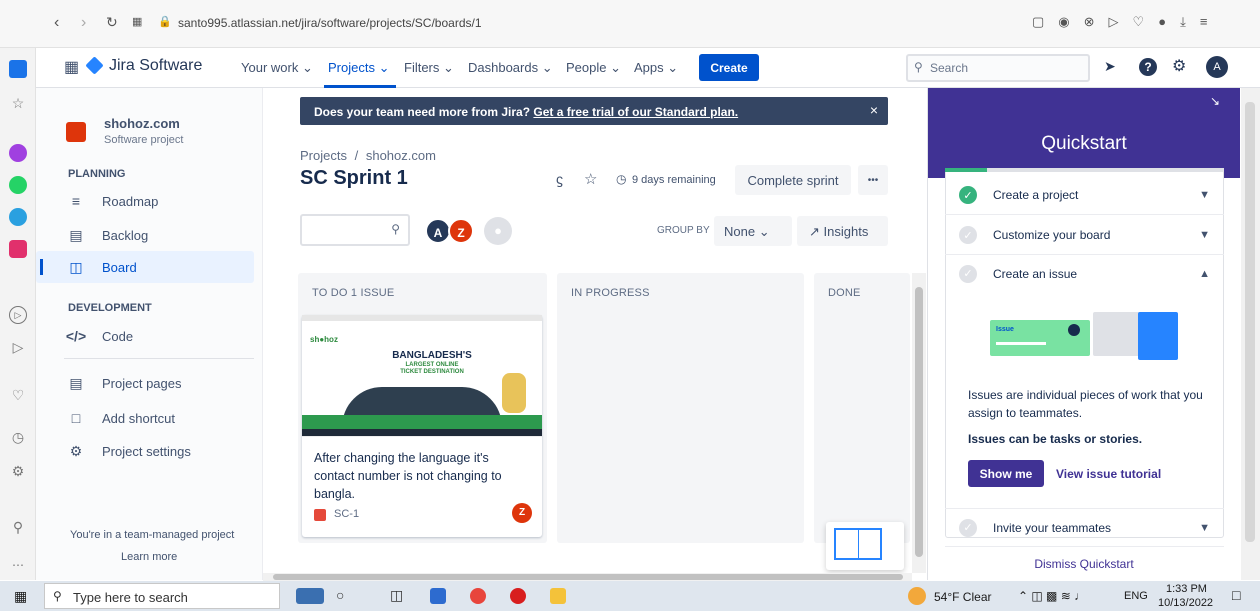 The height and width of the screenshot is (611, 1260). What do you see at coordinates (518, 596) in the screenshot?
I see `opera-icon` at bounding box center [518, 596].